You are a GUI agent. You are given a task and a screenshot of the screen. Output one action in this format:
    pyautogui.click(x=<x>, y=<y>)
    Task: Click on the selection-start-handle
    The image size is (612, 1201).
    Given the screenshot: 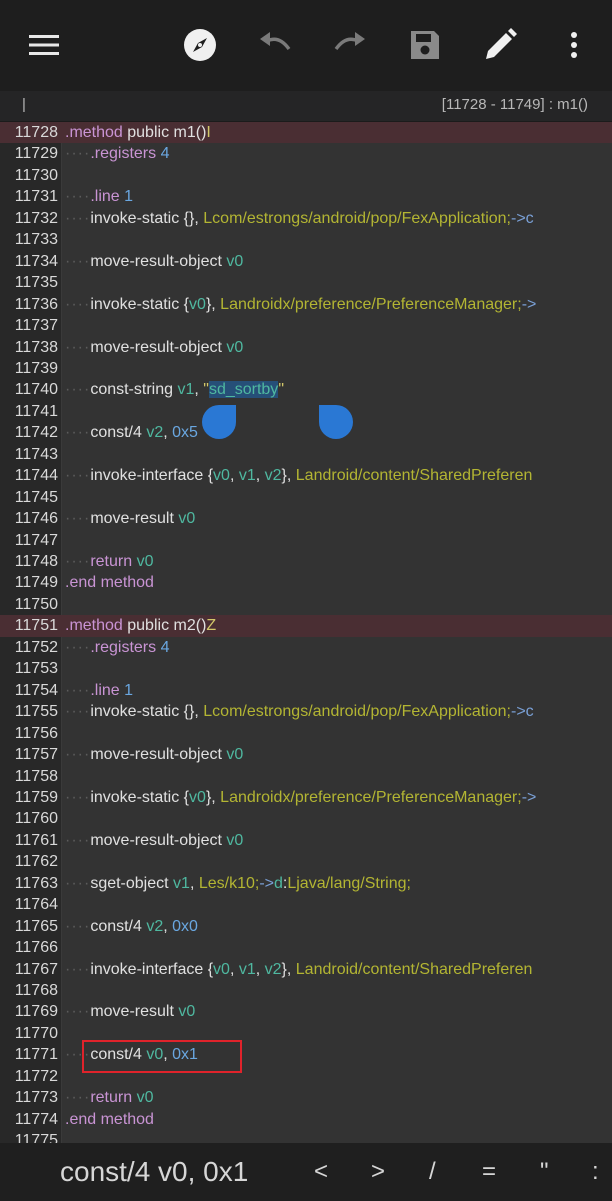 What is the action you would take?
    pyautogui.click(x=219, y=422)
    